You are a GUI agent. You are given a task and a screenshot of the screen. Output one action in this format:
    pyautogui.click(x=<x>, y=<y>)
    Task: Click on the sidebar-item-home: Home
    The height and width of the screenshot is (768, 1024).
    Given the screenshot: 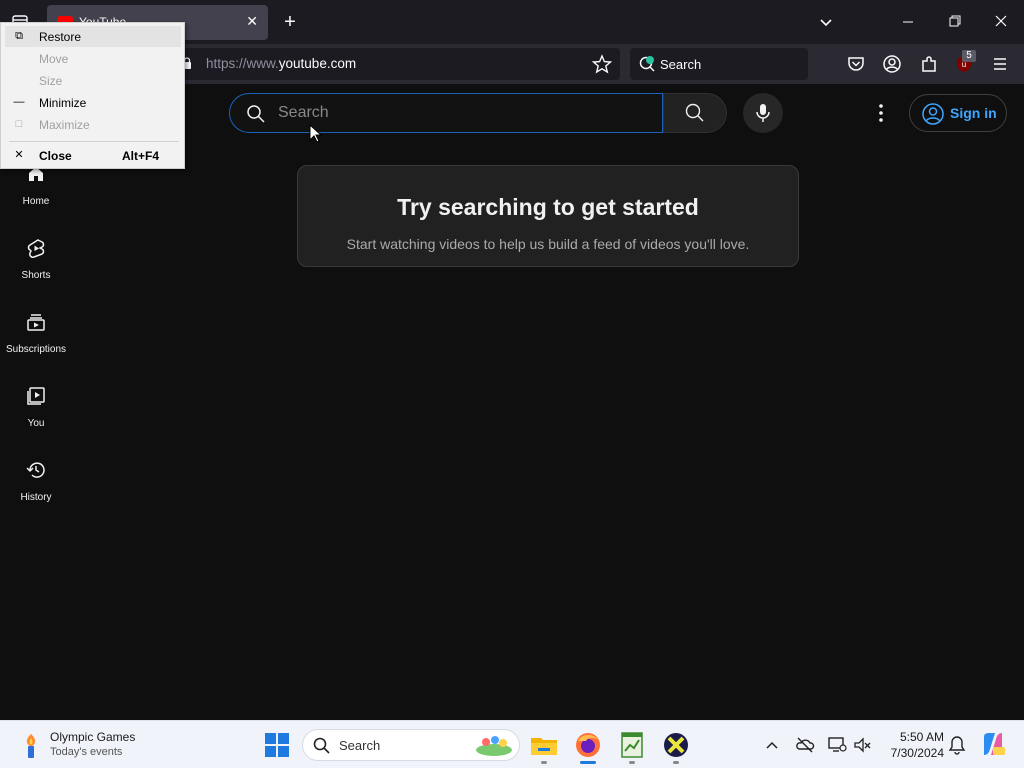 What is the action you would take?
    pyautogui.click(x=36, y=199)
    